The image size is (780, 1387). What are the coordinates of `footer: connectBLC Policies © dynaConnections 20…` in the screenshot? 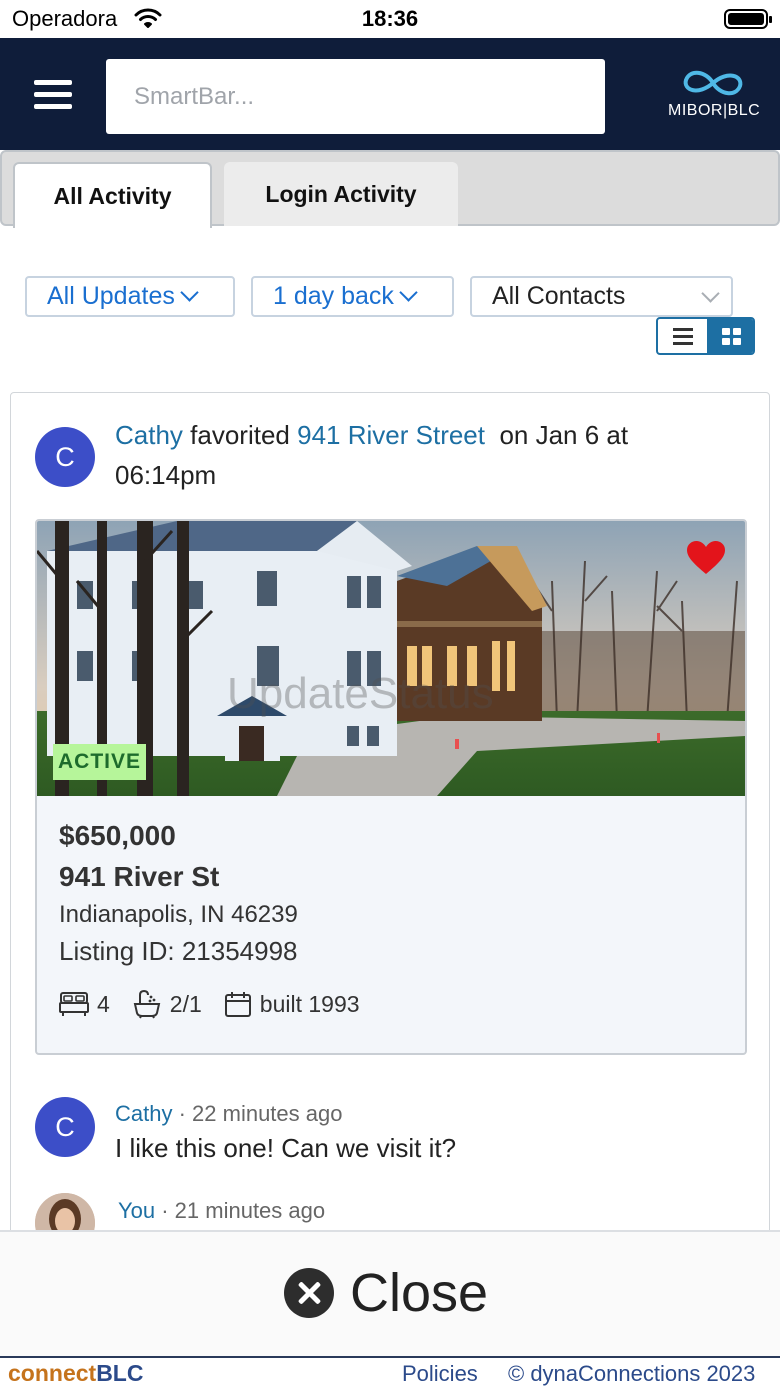 It's located at (390, 1371).